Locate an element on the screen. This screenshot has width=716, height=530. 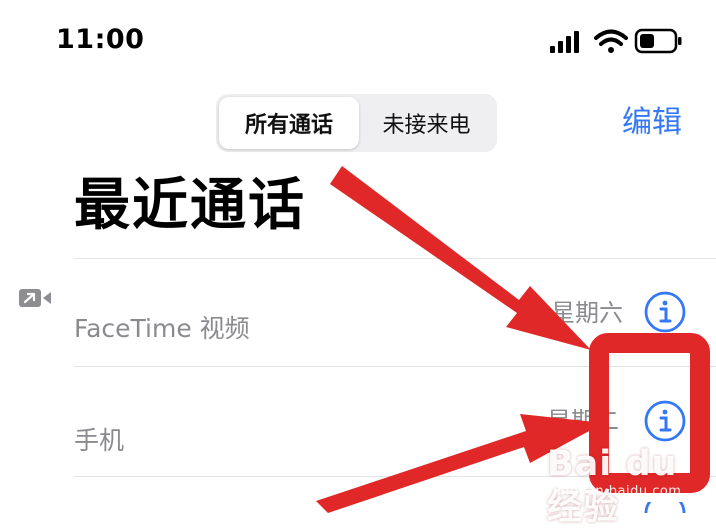
edit-button: 编辑 is located at coordinates (652, 123).